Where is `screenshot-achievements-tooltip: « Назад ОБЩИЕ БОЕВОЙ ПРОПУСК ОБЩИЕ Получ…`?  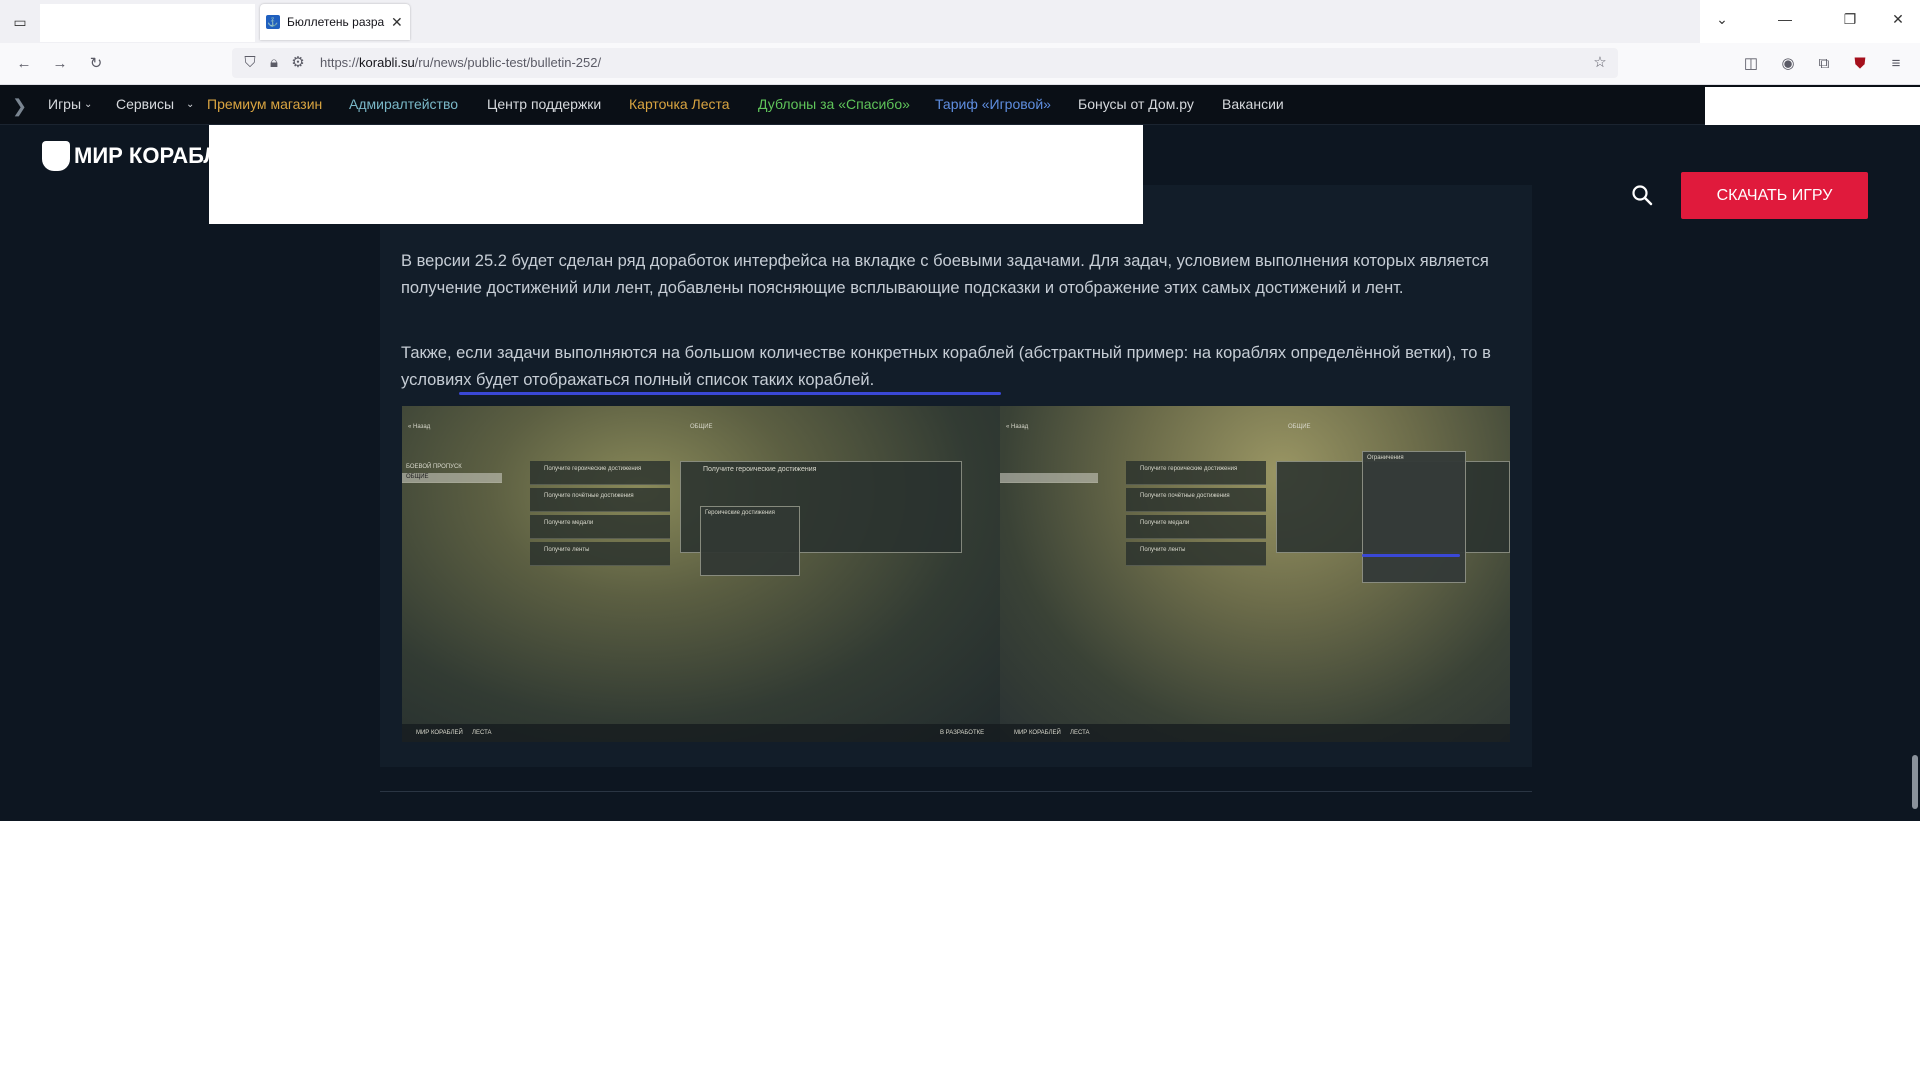
screenshot-achievements-tooltip: « Назад ОБЩИЕ БОЕВОЙ ПРОПУСК ОБЩИЕ Получ… is located at coordinates (701, 574).